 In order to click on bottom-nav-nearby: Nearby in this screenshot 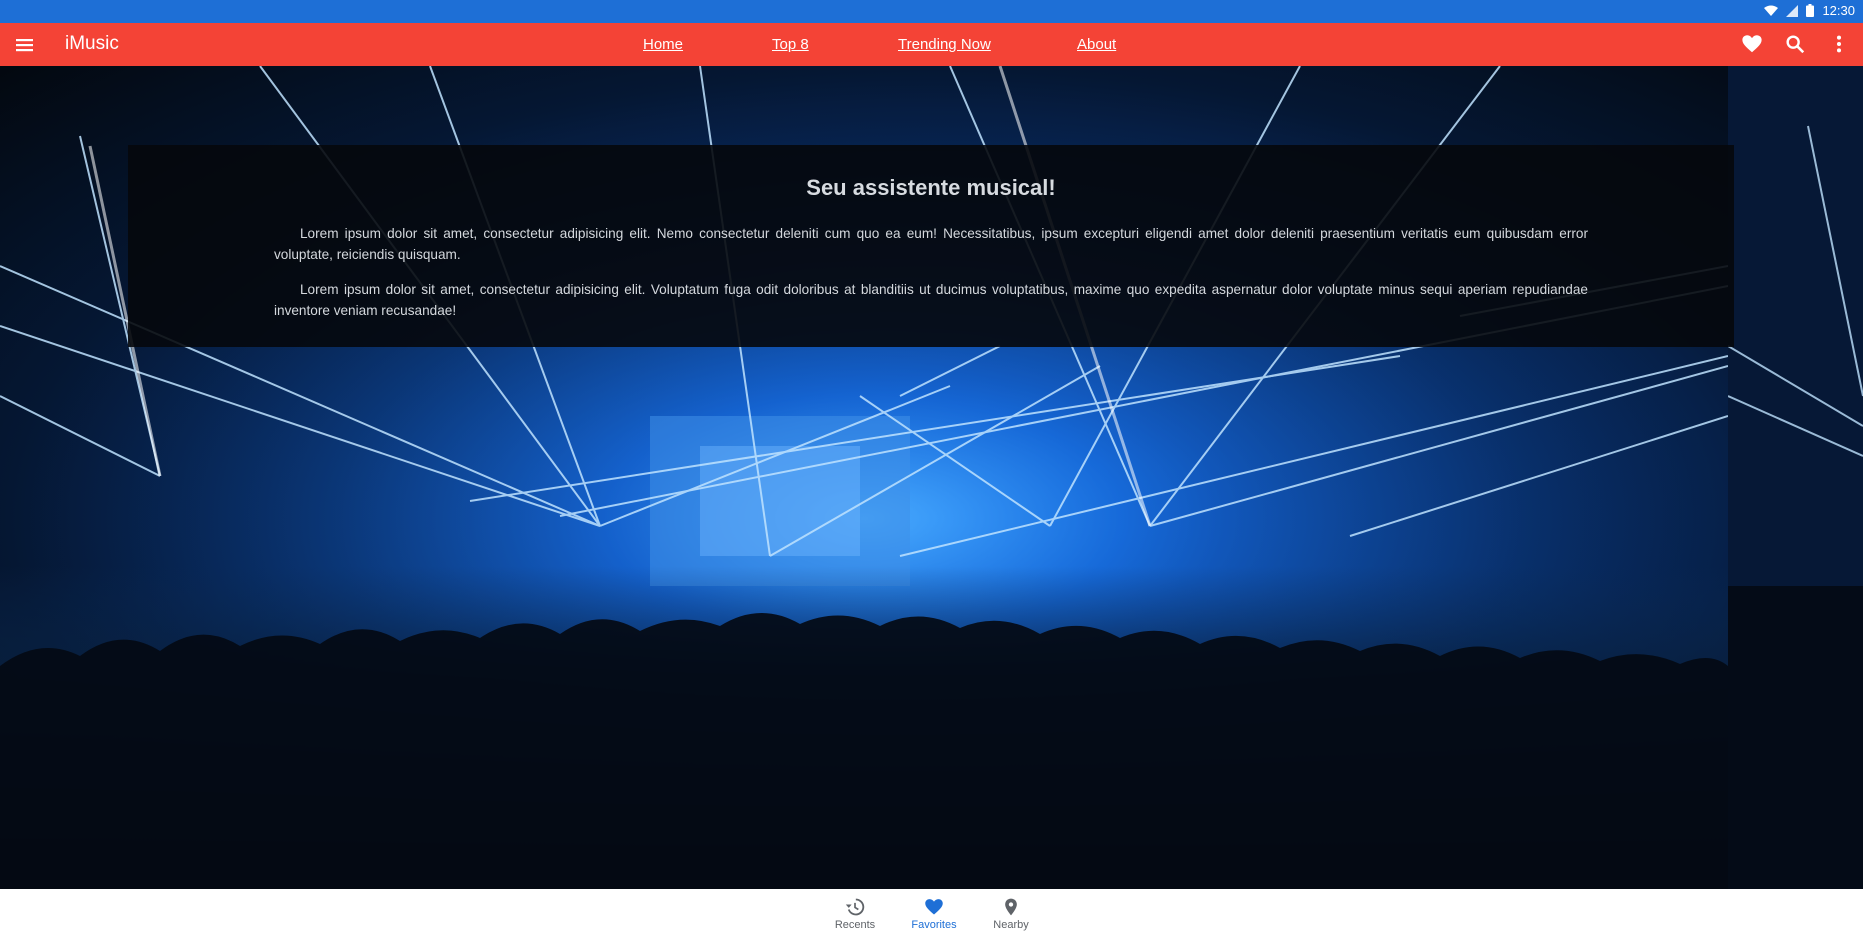, I will do `click(1011, 914)`.